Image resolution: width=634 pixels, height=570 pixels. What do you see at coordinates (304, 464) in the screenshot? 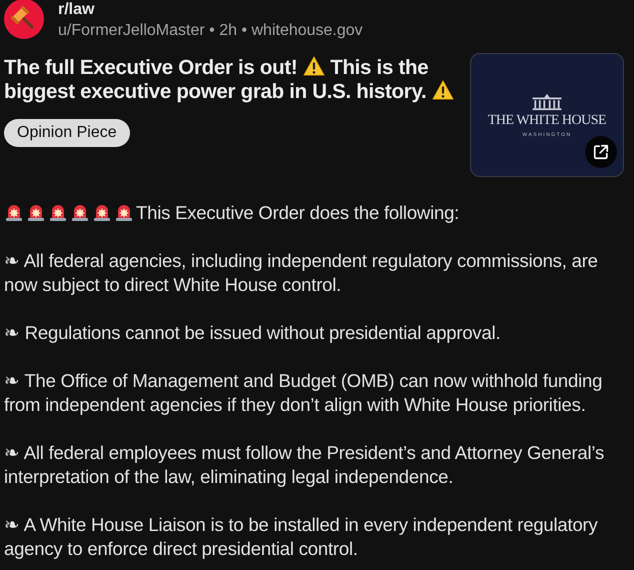
I see `text: ❧ All federal employees must follow the President’s and Attorney General’s interpretation of the law, eliminating legal independence.` at bounding box center [304, 464].